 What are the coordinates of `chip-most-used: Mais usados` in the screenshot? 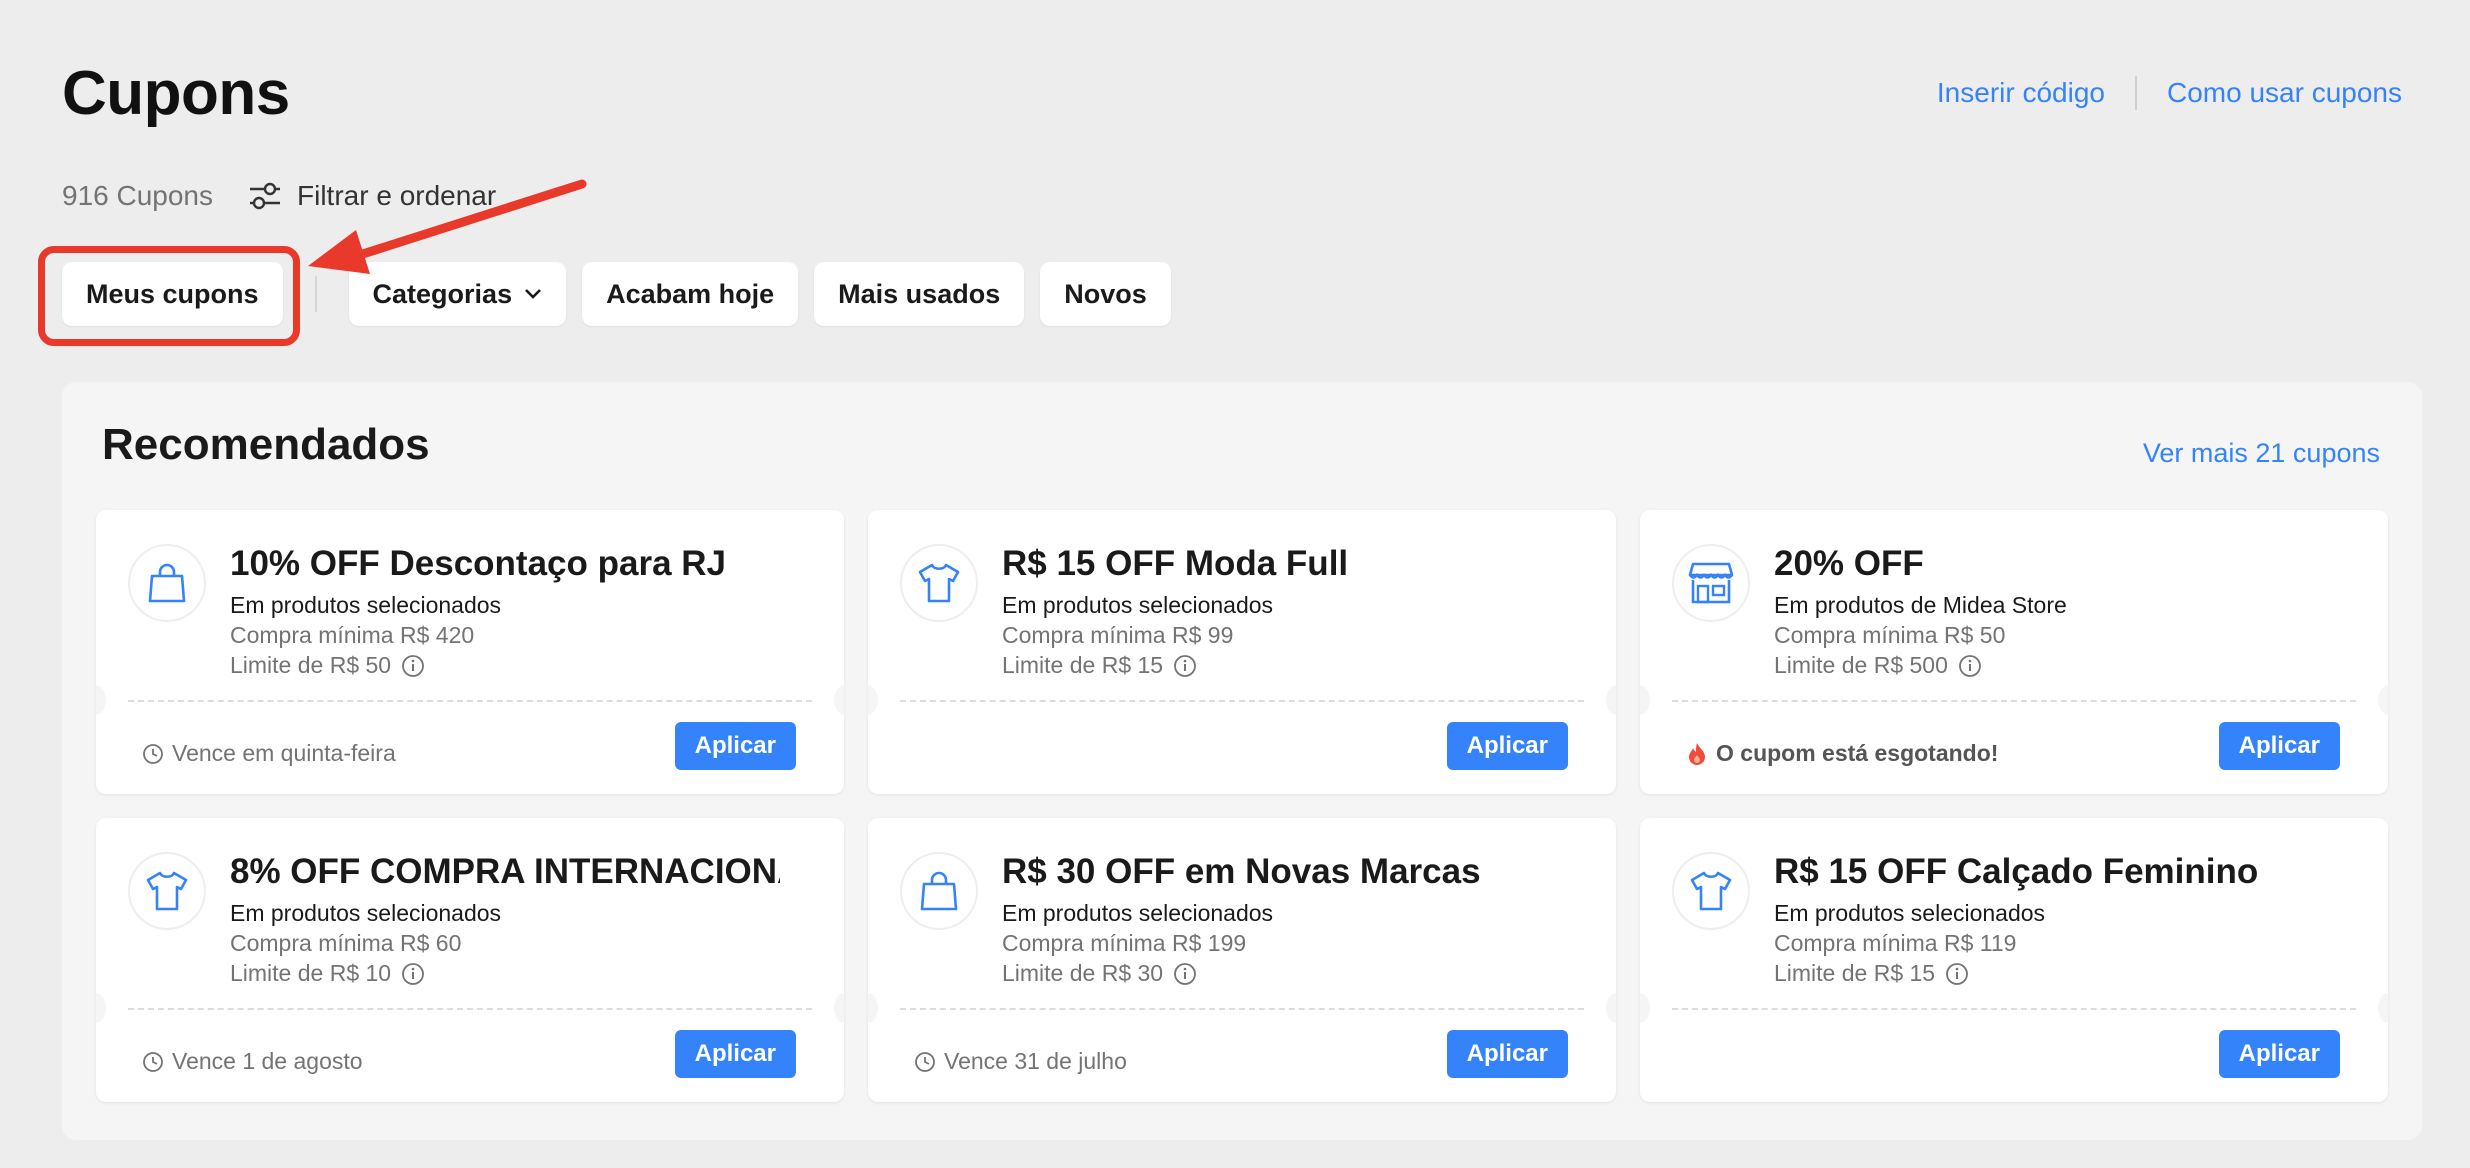 It's located at (919, 294).